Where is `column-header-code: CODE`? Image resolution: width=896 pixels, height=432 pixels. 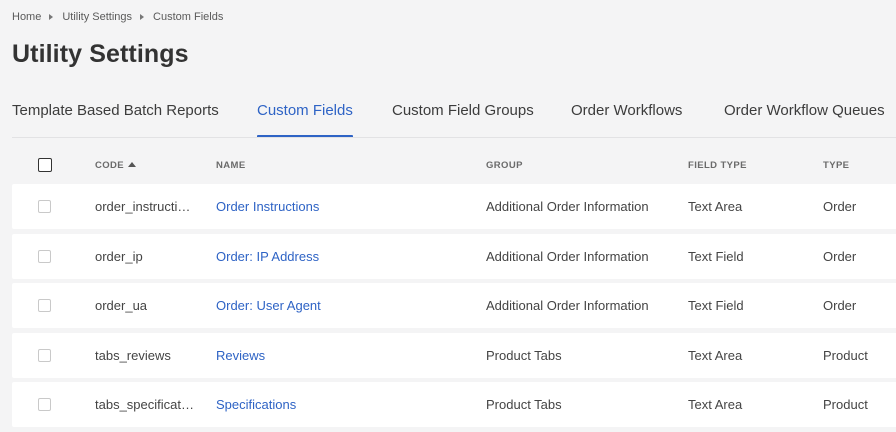 column-header-code: CODE is located at coordinates (116, 165).